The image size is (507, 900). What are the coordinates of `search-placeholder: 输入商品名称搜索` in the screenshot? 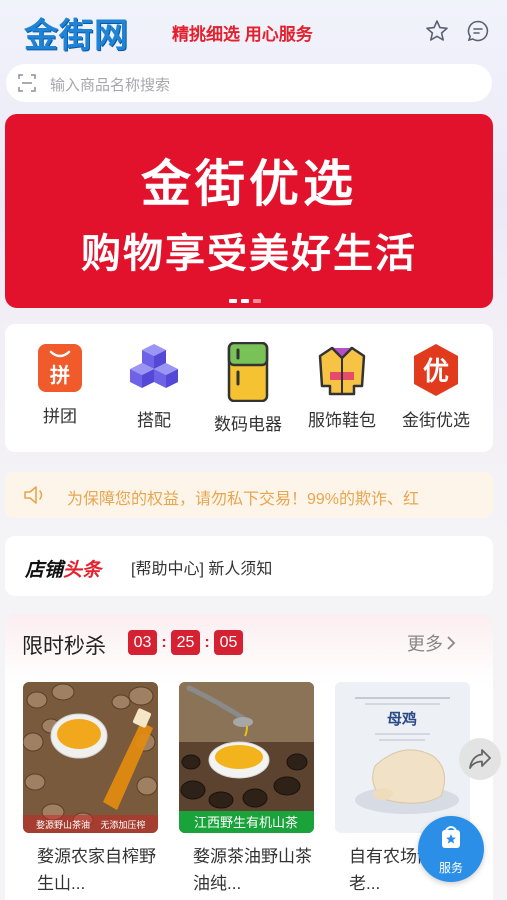 It's located at (110, 85).